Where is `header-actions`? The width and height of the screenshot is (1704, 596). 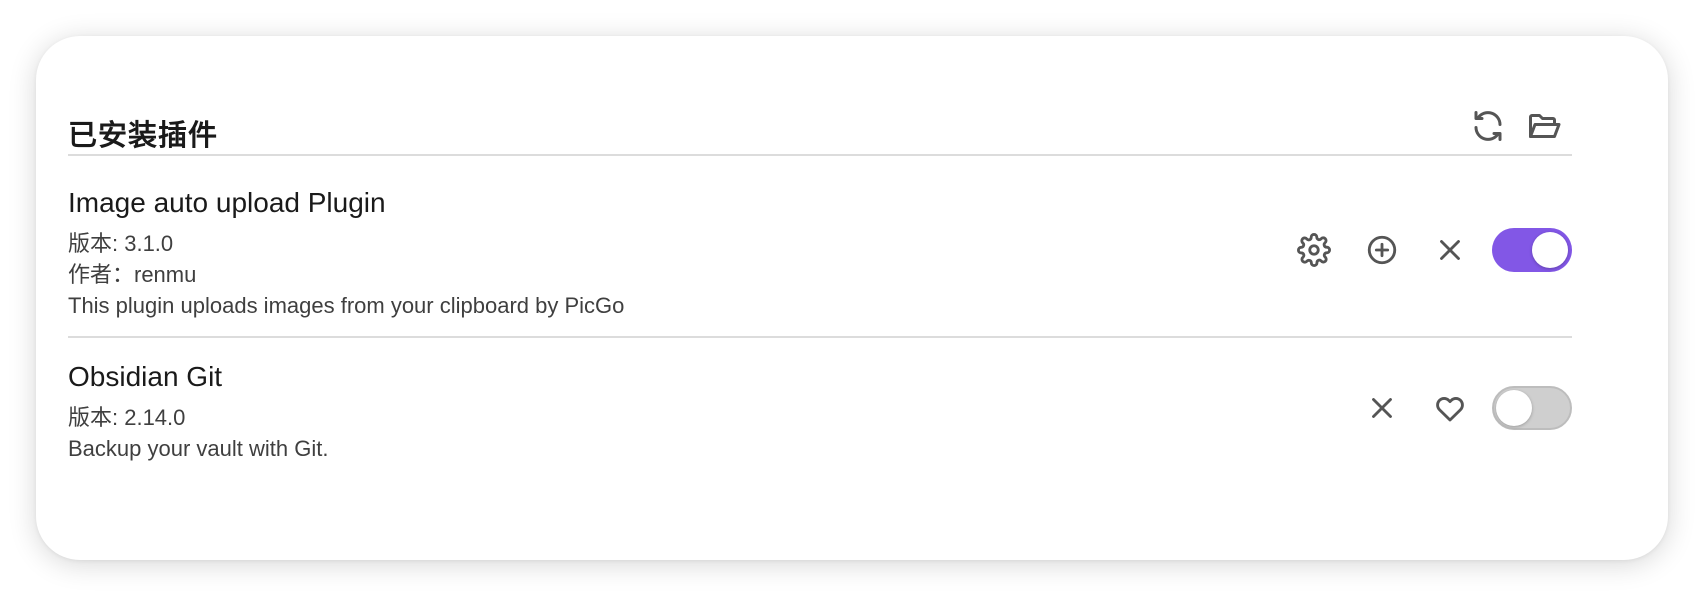
header-actions is located at coordinates (1516, 126).